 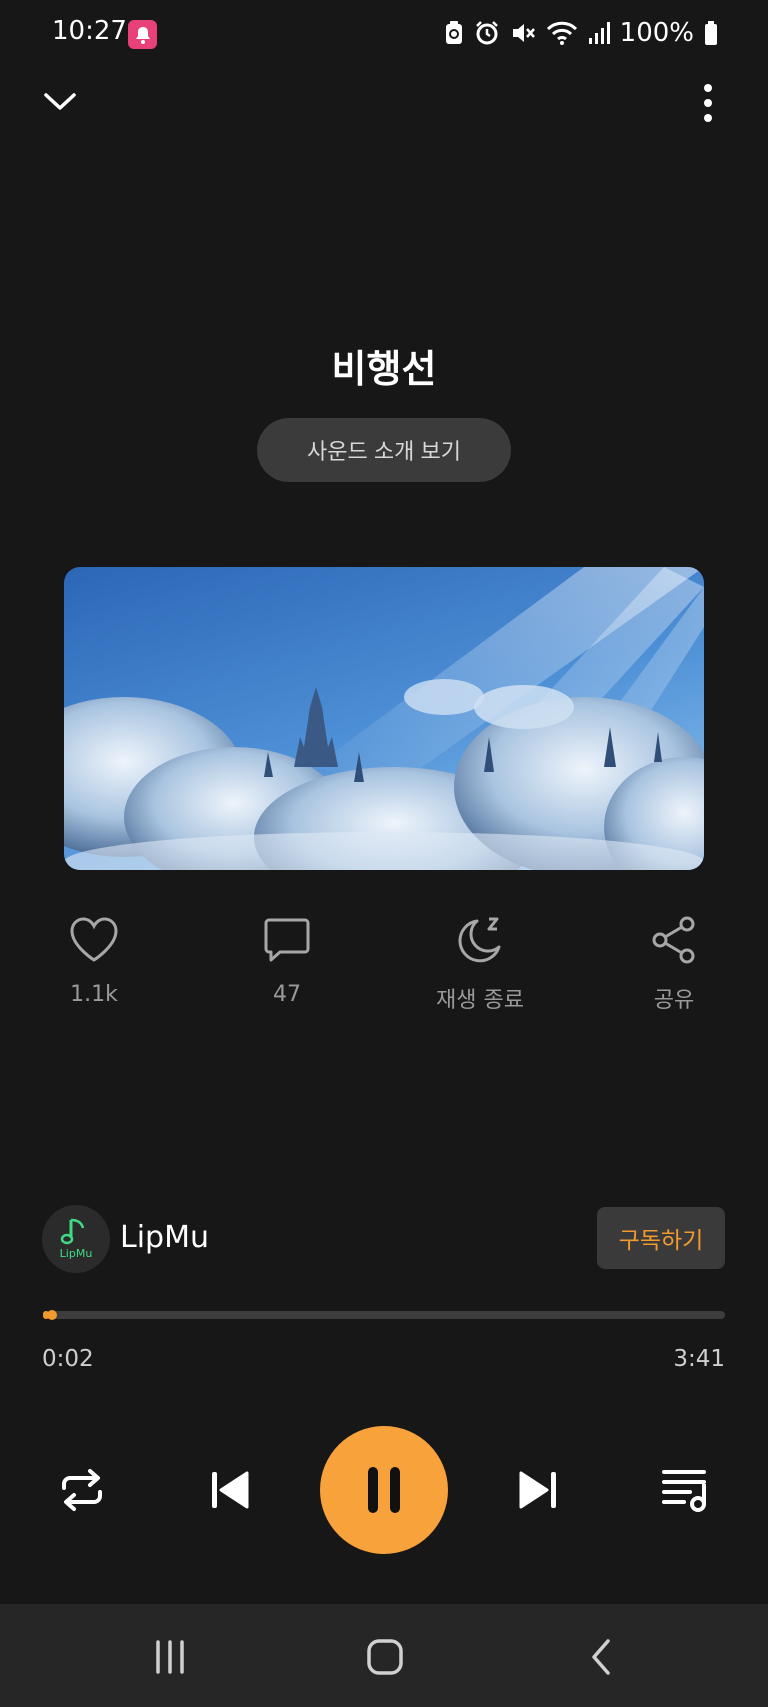 What do you see at coordinates (699, 1359) in the screenshot?
I see `total-duration: 3:41` at bounding box center [699, 1359].